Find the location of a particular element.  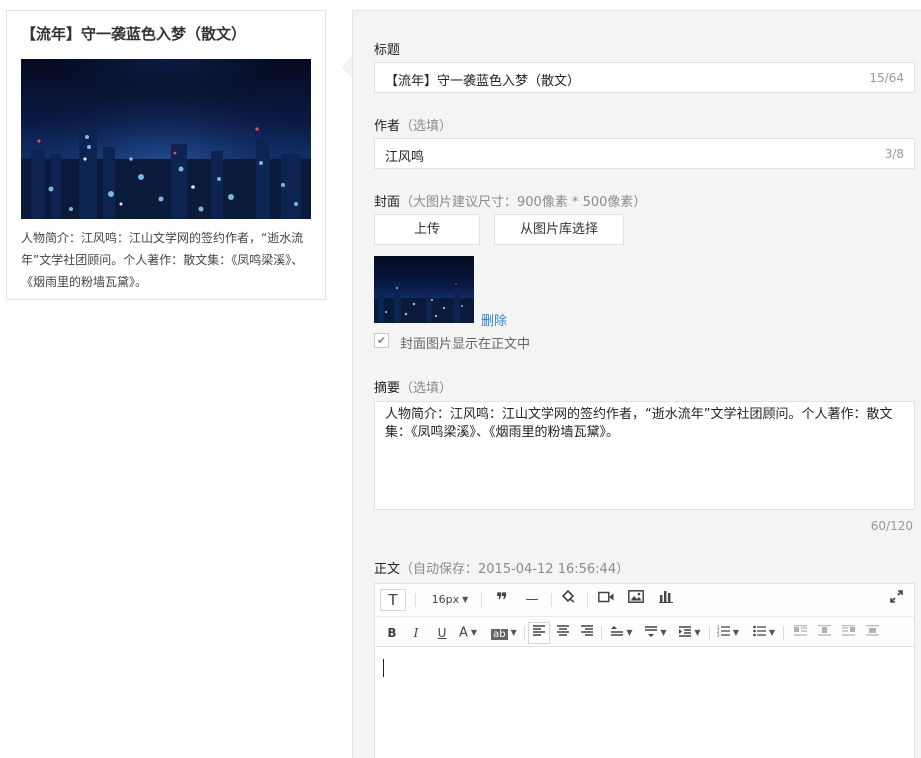

body-label-text: 正文 is located at coordinates (387, 569).